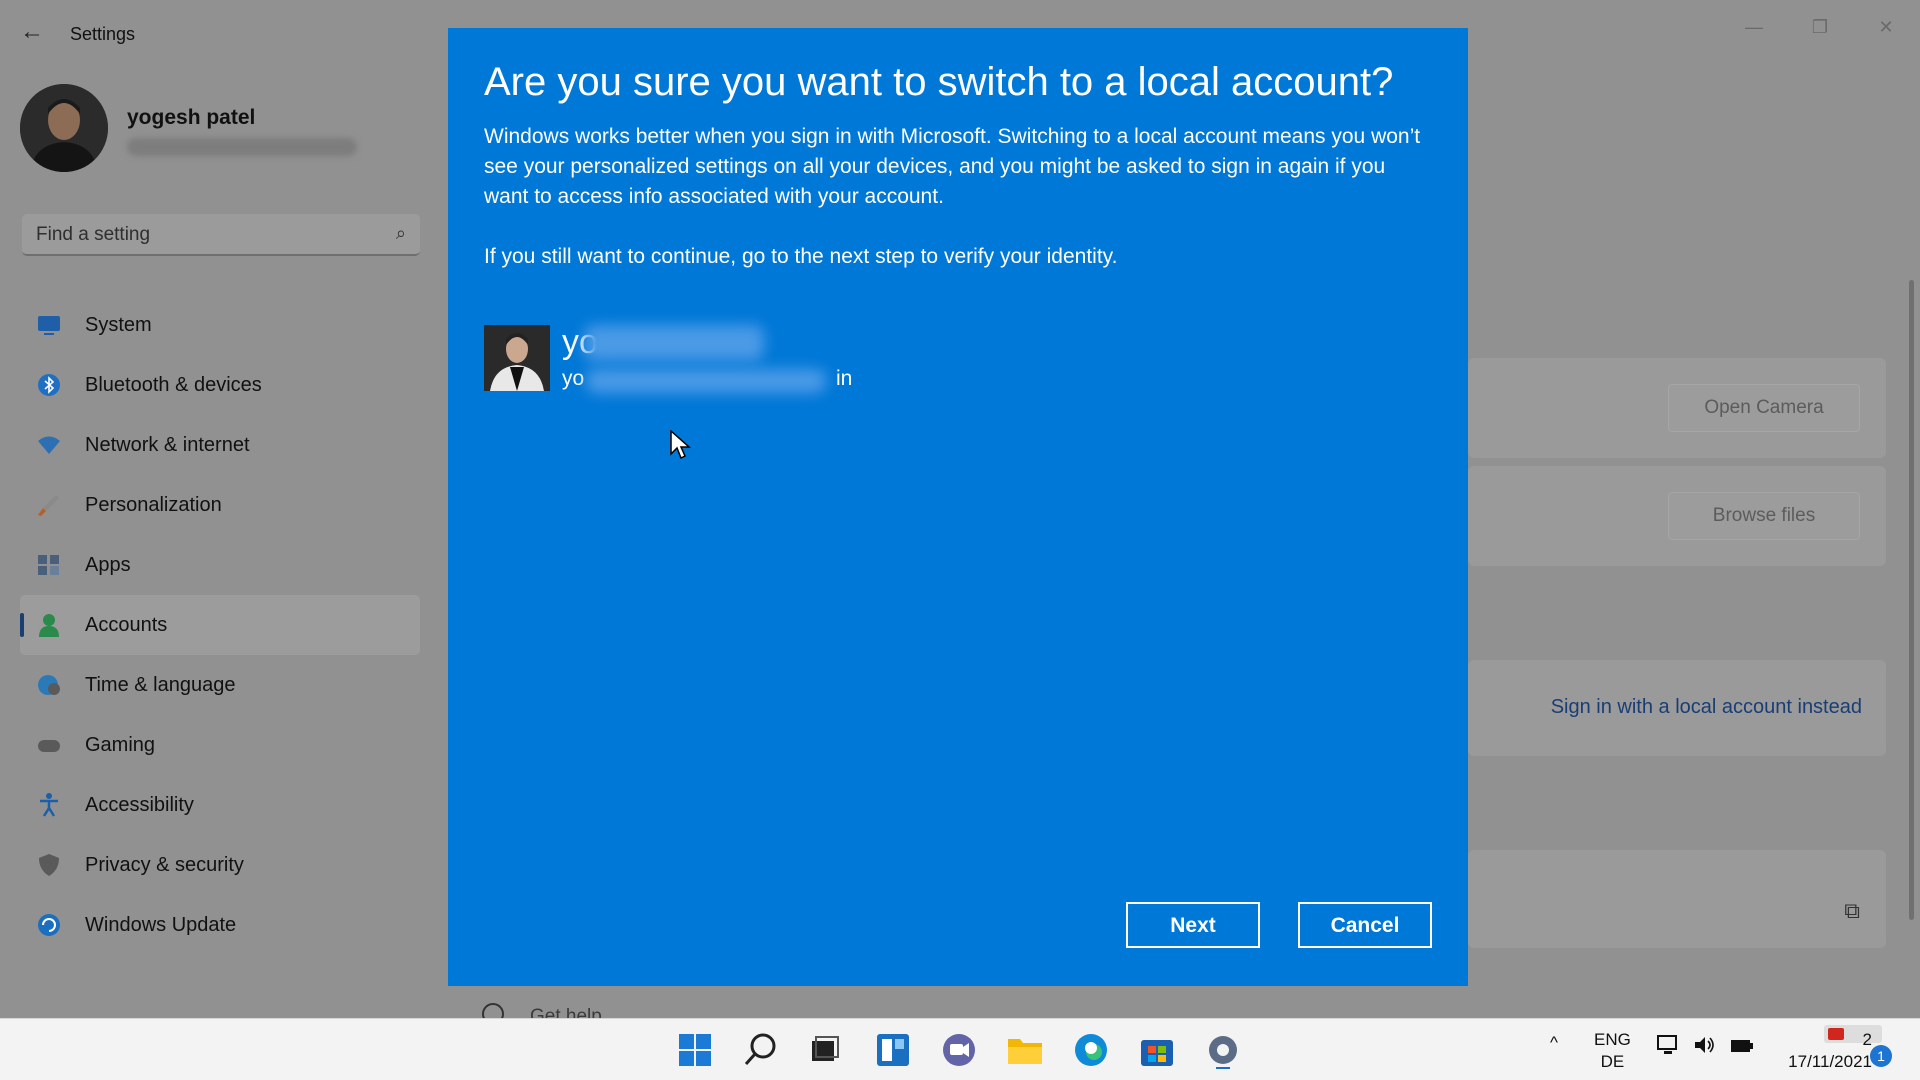 Image resolution: width=1920 pixels, height=1080 pixels. I want to click on clock-date: 17/11/2021, so click(1830, 1061).